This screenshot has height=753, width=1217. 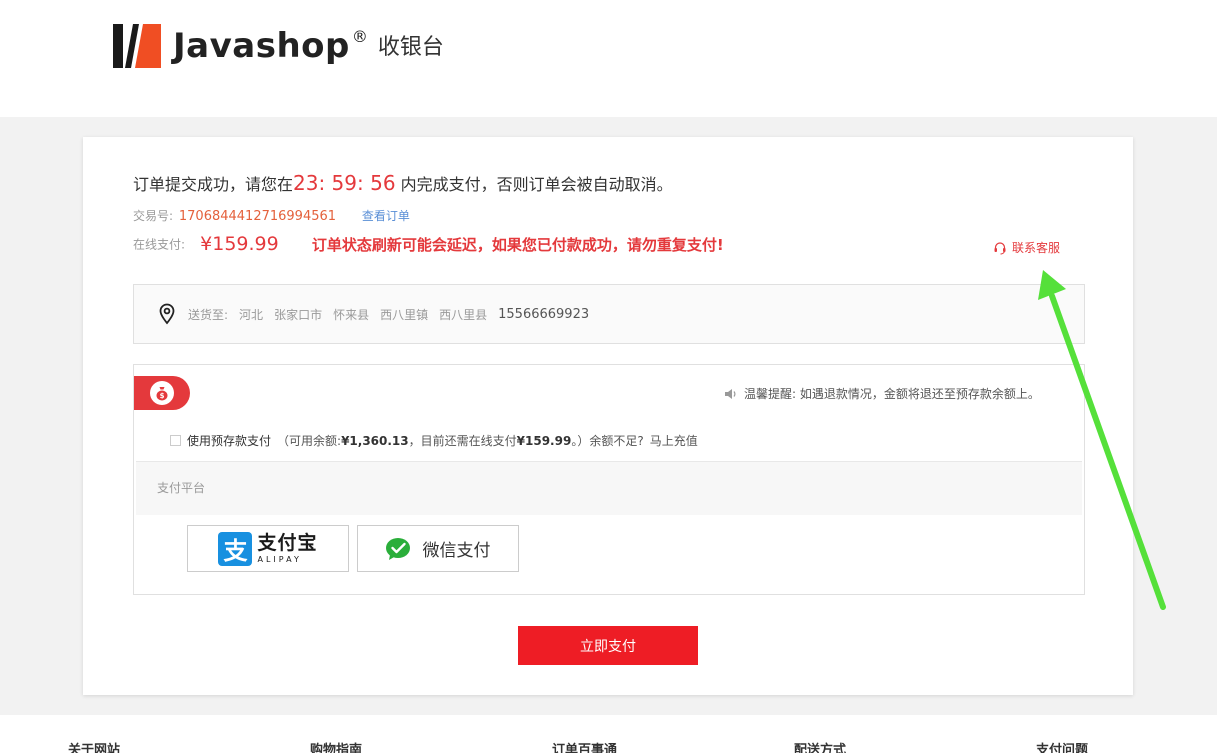 I want to click on wechat-pay-option: 微信支付, so click(x=438, y=548).